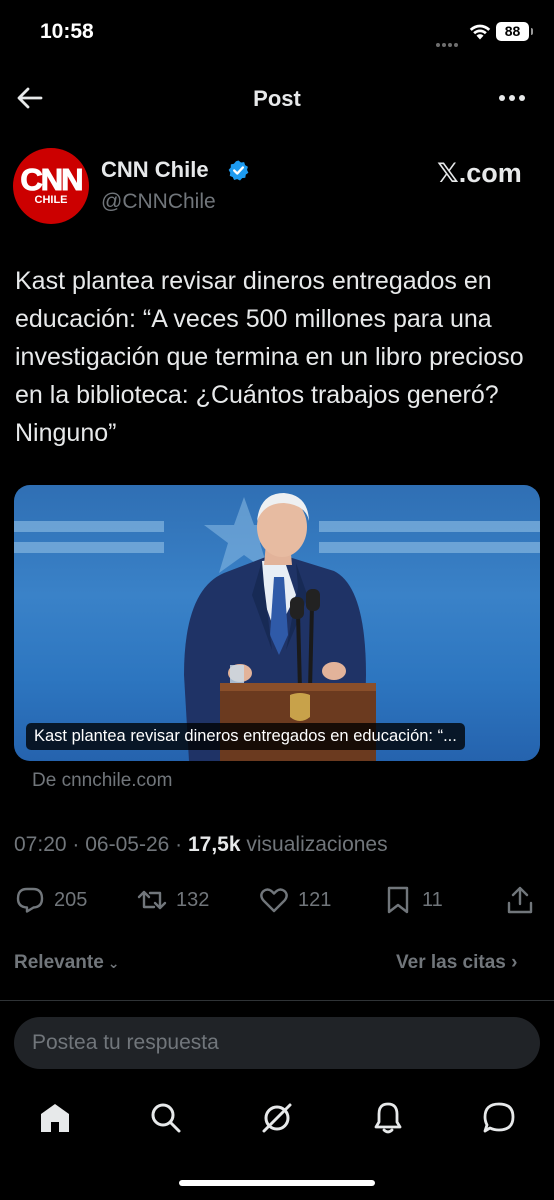 The height and width of the screenshot is (1200, 554). I want to click on avatar-logo-text: CNN, so click(52, 180).